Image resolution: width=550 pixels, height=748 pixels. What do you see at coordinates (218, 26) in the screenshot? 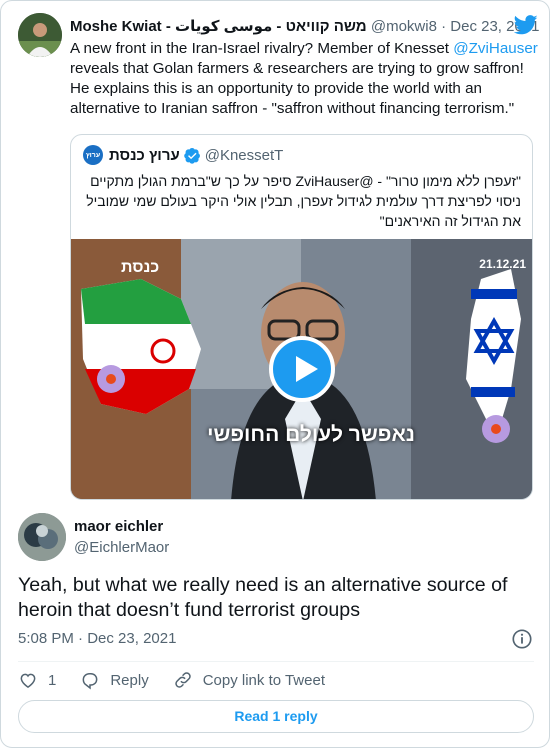
I see `parent-author-name: Moshe Kwiat - משה קוויאט - موسى كويات` at bounding box center [218, 26].